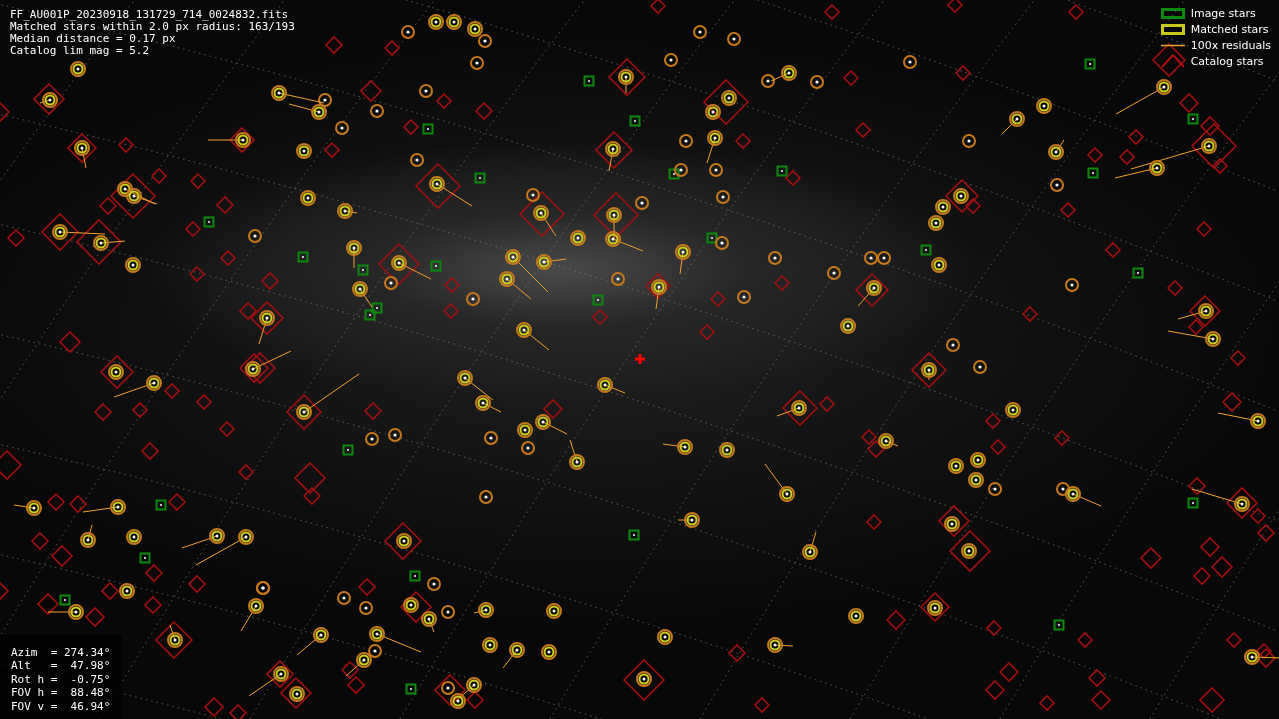 Image resolution: width=1279 pixels, height=719 pixels. What do you see at coordinates (1229, 29) in the screenshot?
I see `legend-label: Matched stars` at bounding box center [1229, 29].